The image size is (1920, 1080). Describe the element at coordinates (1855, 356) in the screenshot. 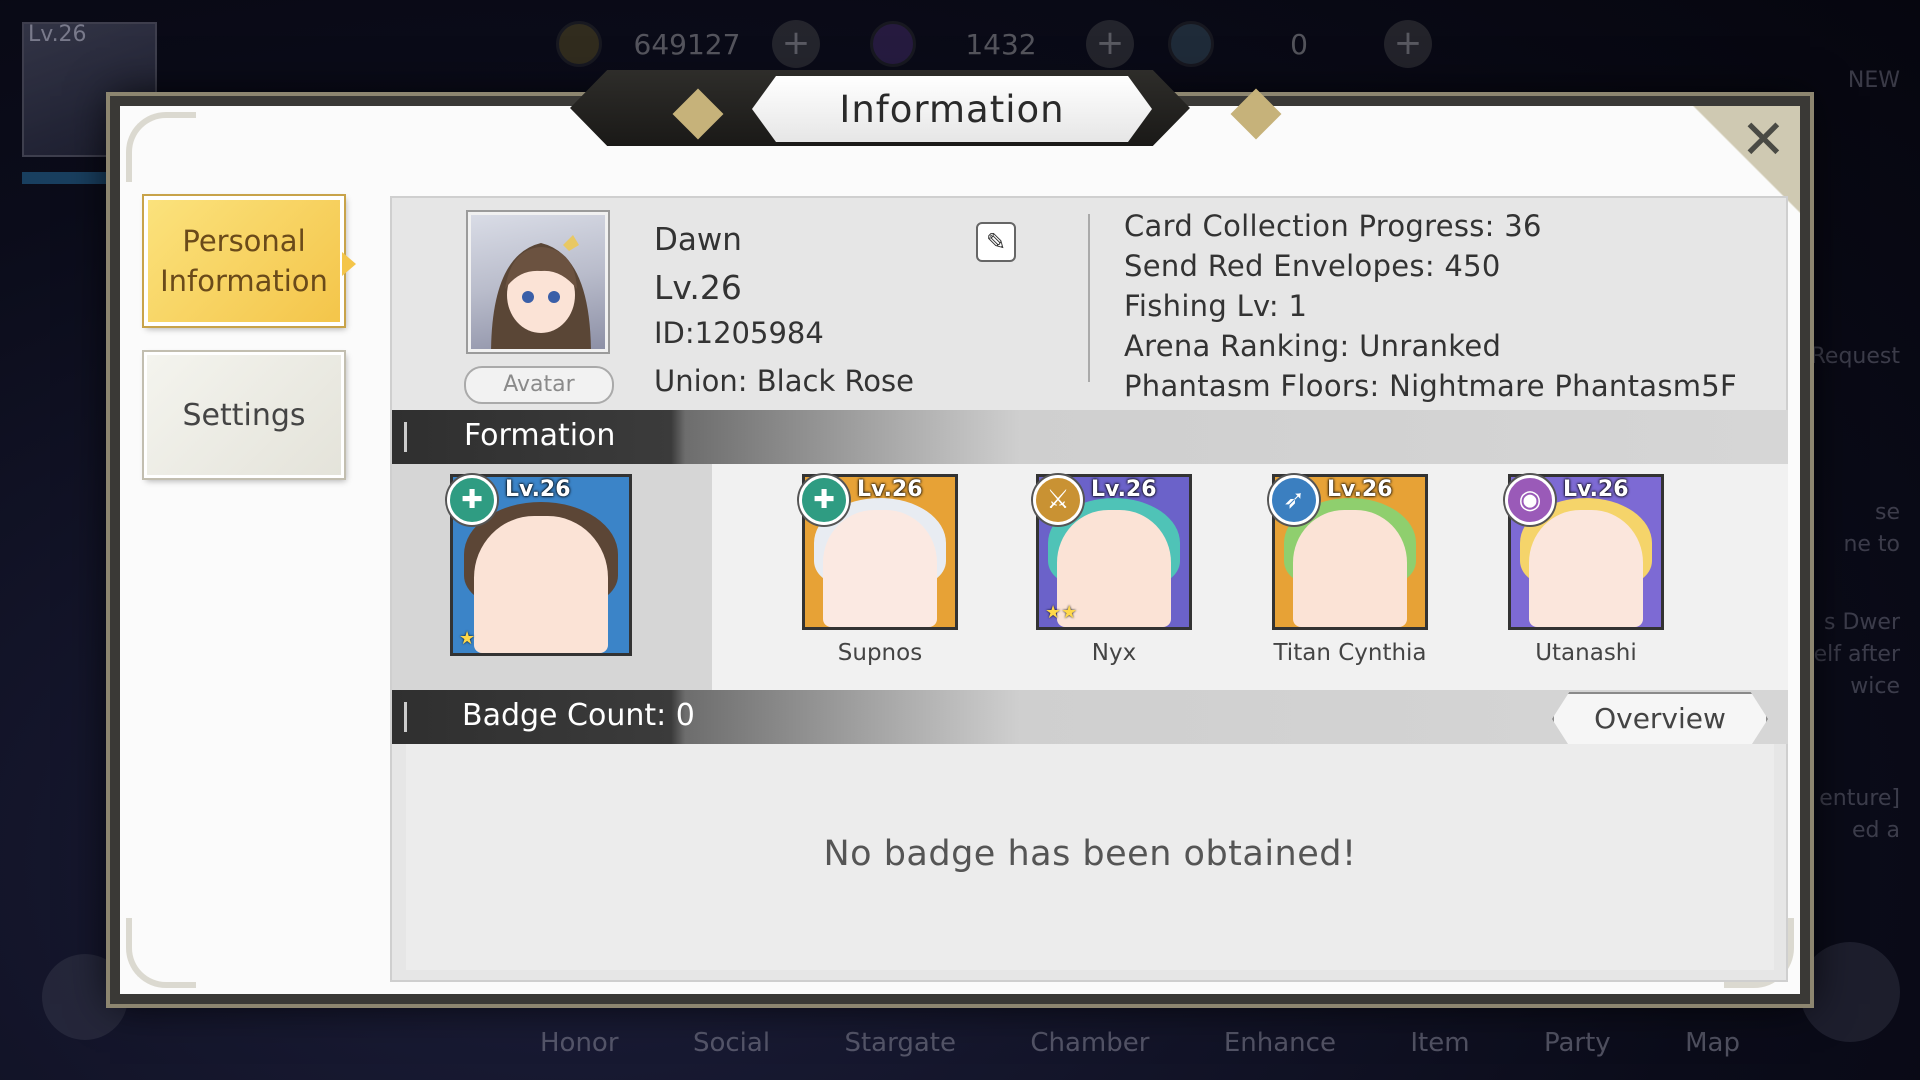

I see `request-label: Request` at that location.